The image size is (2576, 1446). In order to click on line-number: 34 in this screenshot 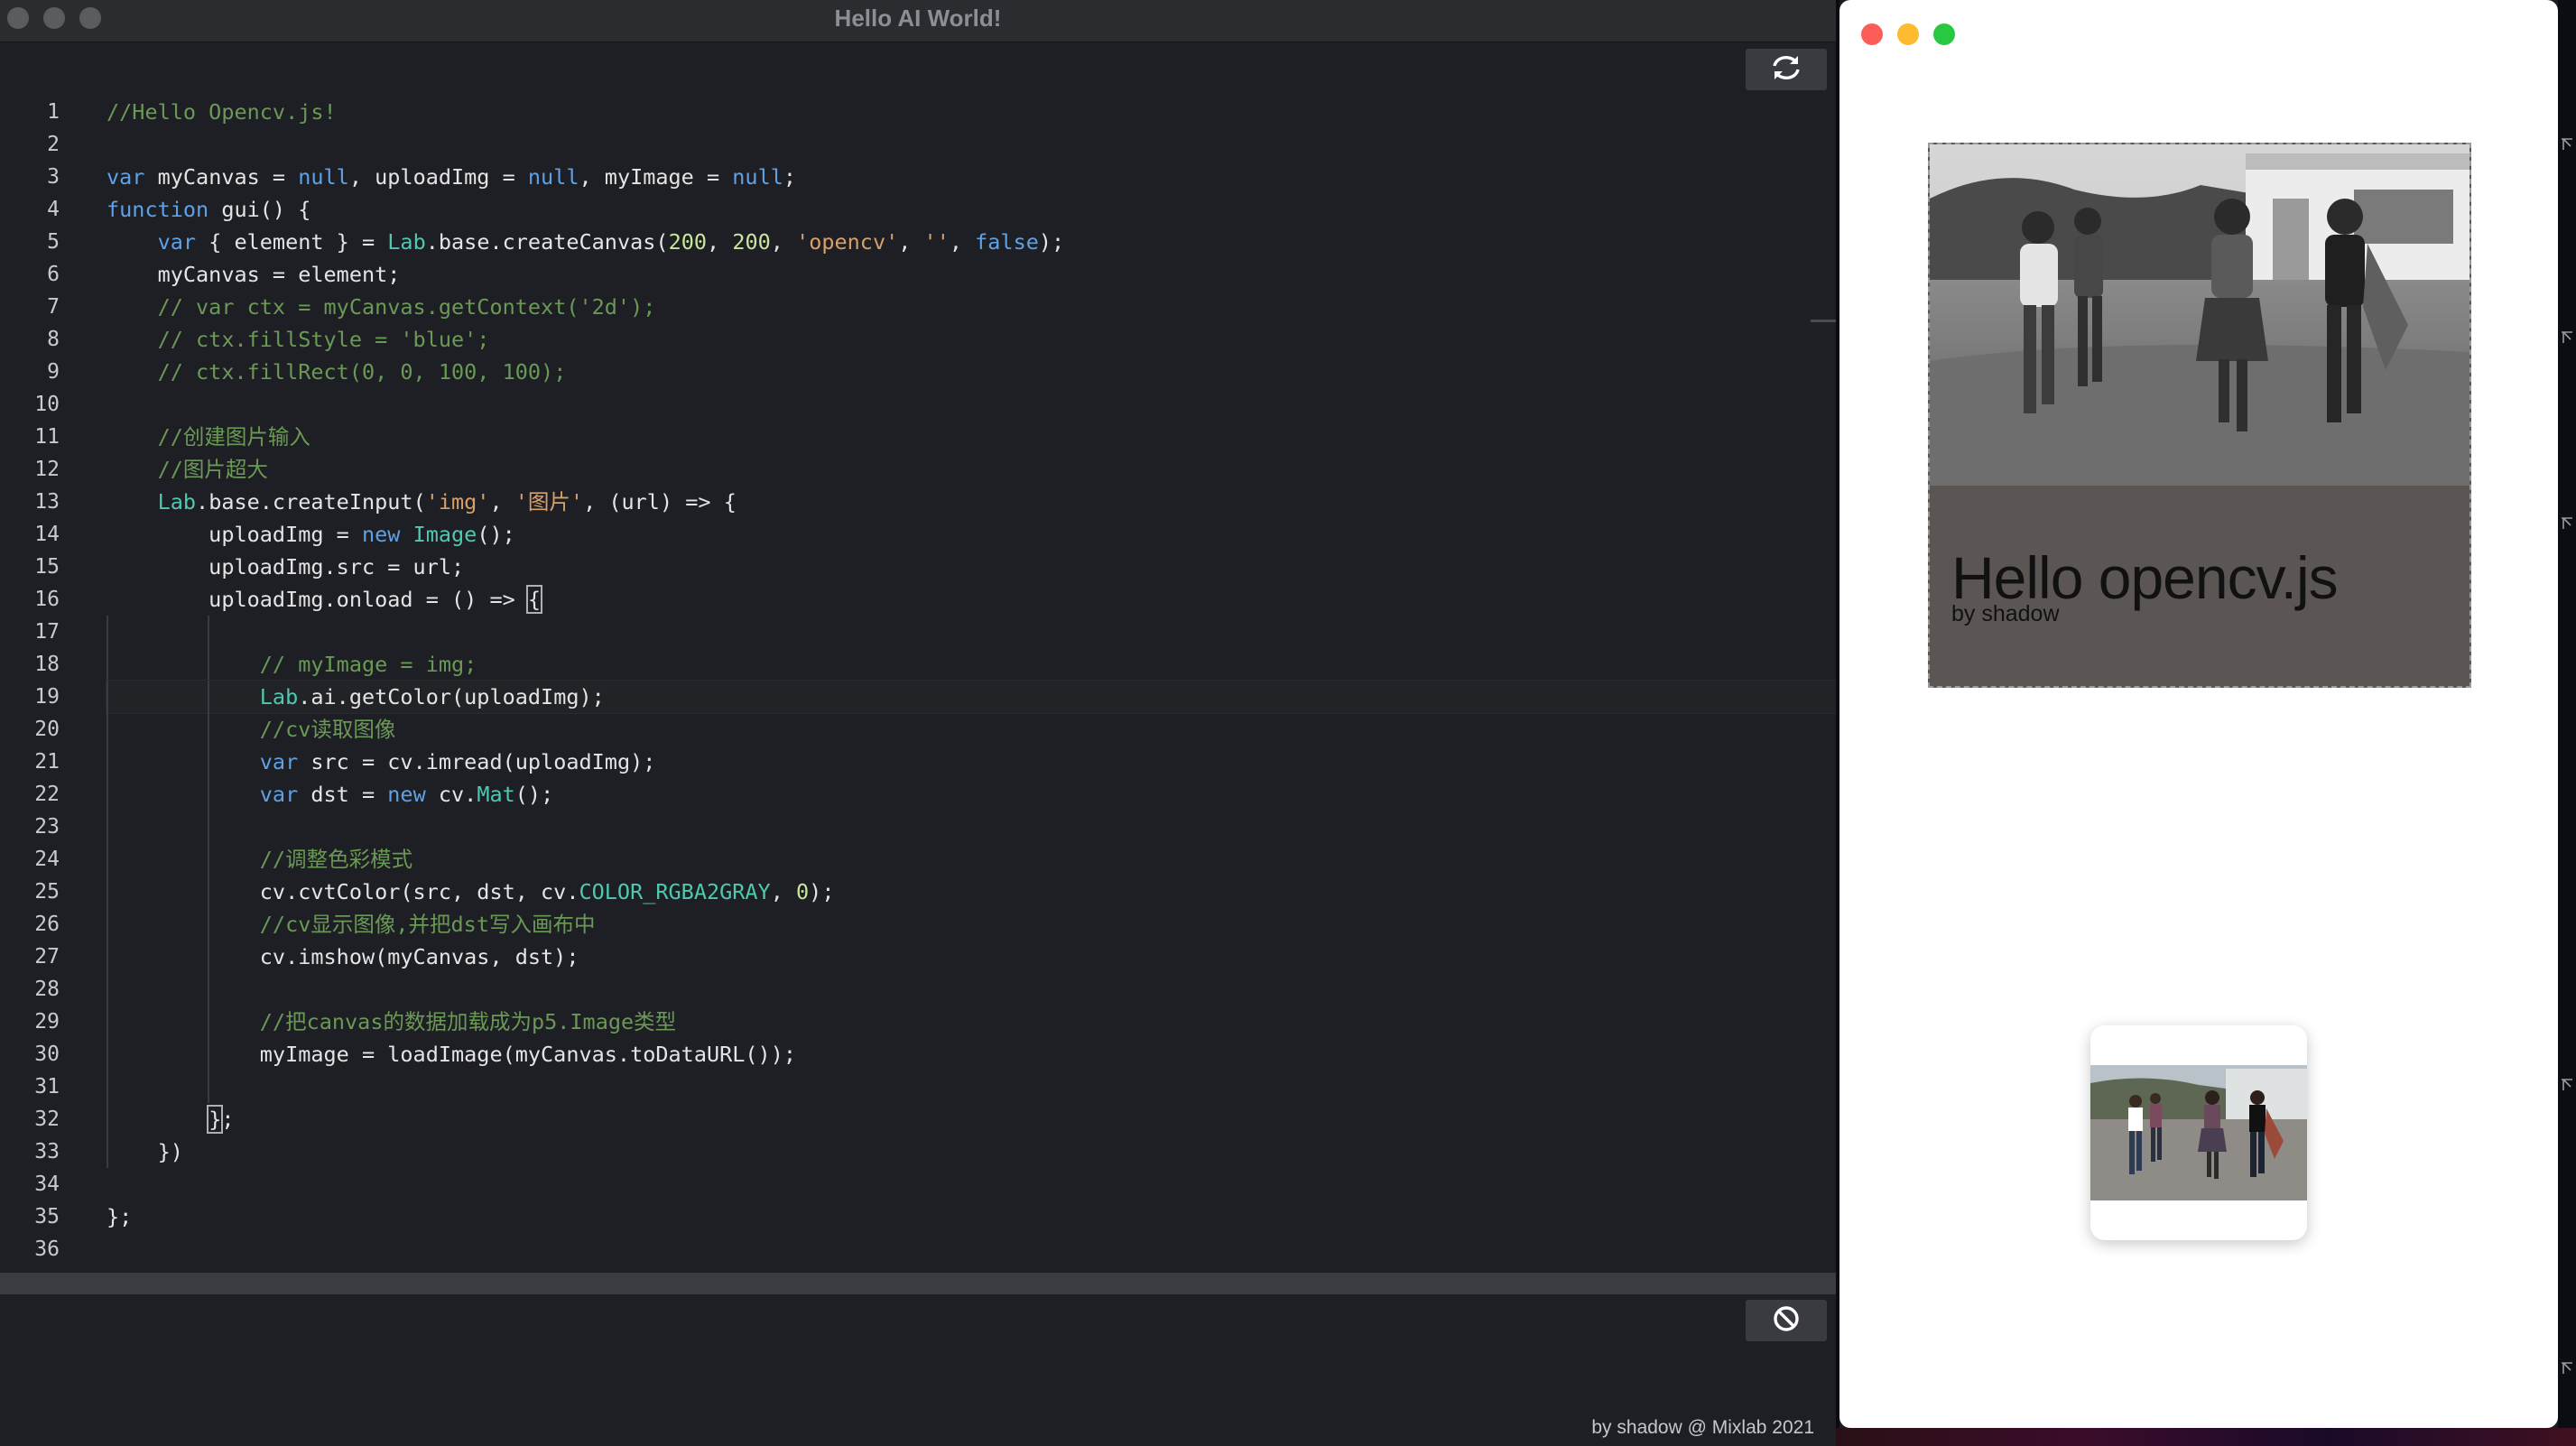, I will do `click(47, 1184)`.